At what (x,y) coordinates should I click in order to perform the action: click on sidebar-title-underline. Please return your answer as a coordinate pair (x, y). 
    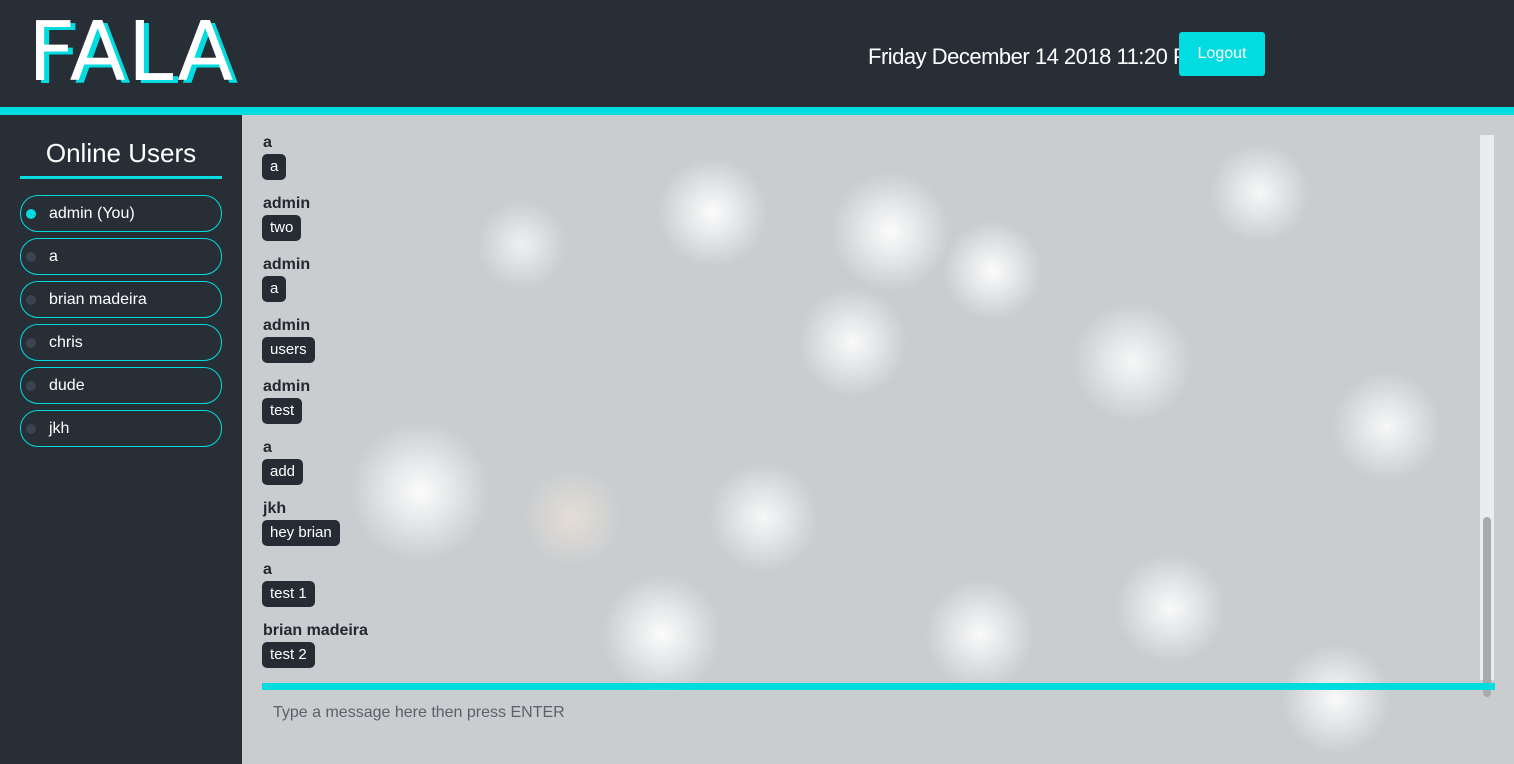
    Looking at the image, I should click on (121, 177).